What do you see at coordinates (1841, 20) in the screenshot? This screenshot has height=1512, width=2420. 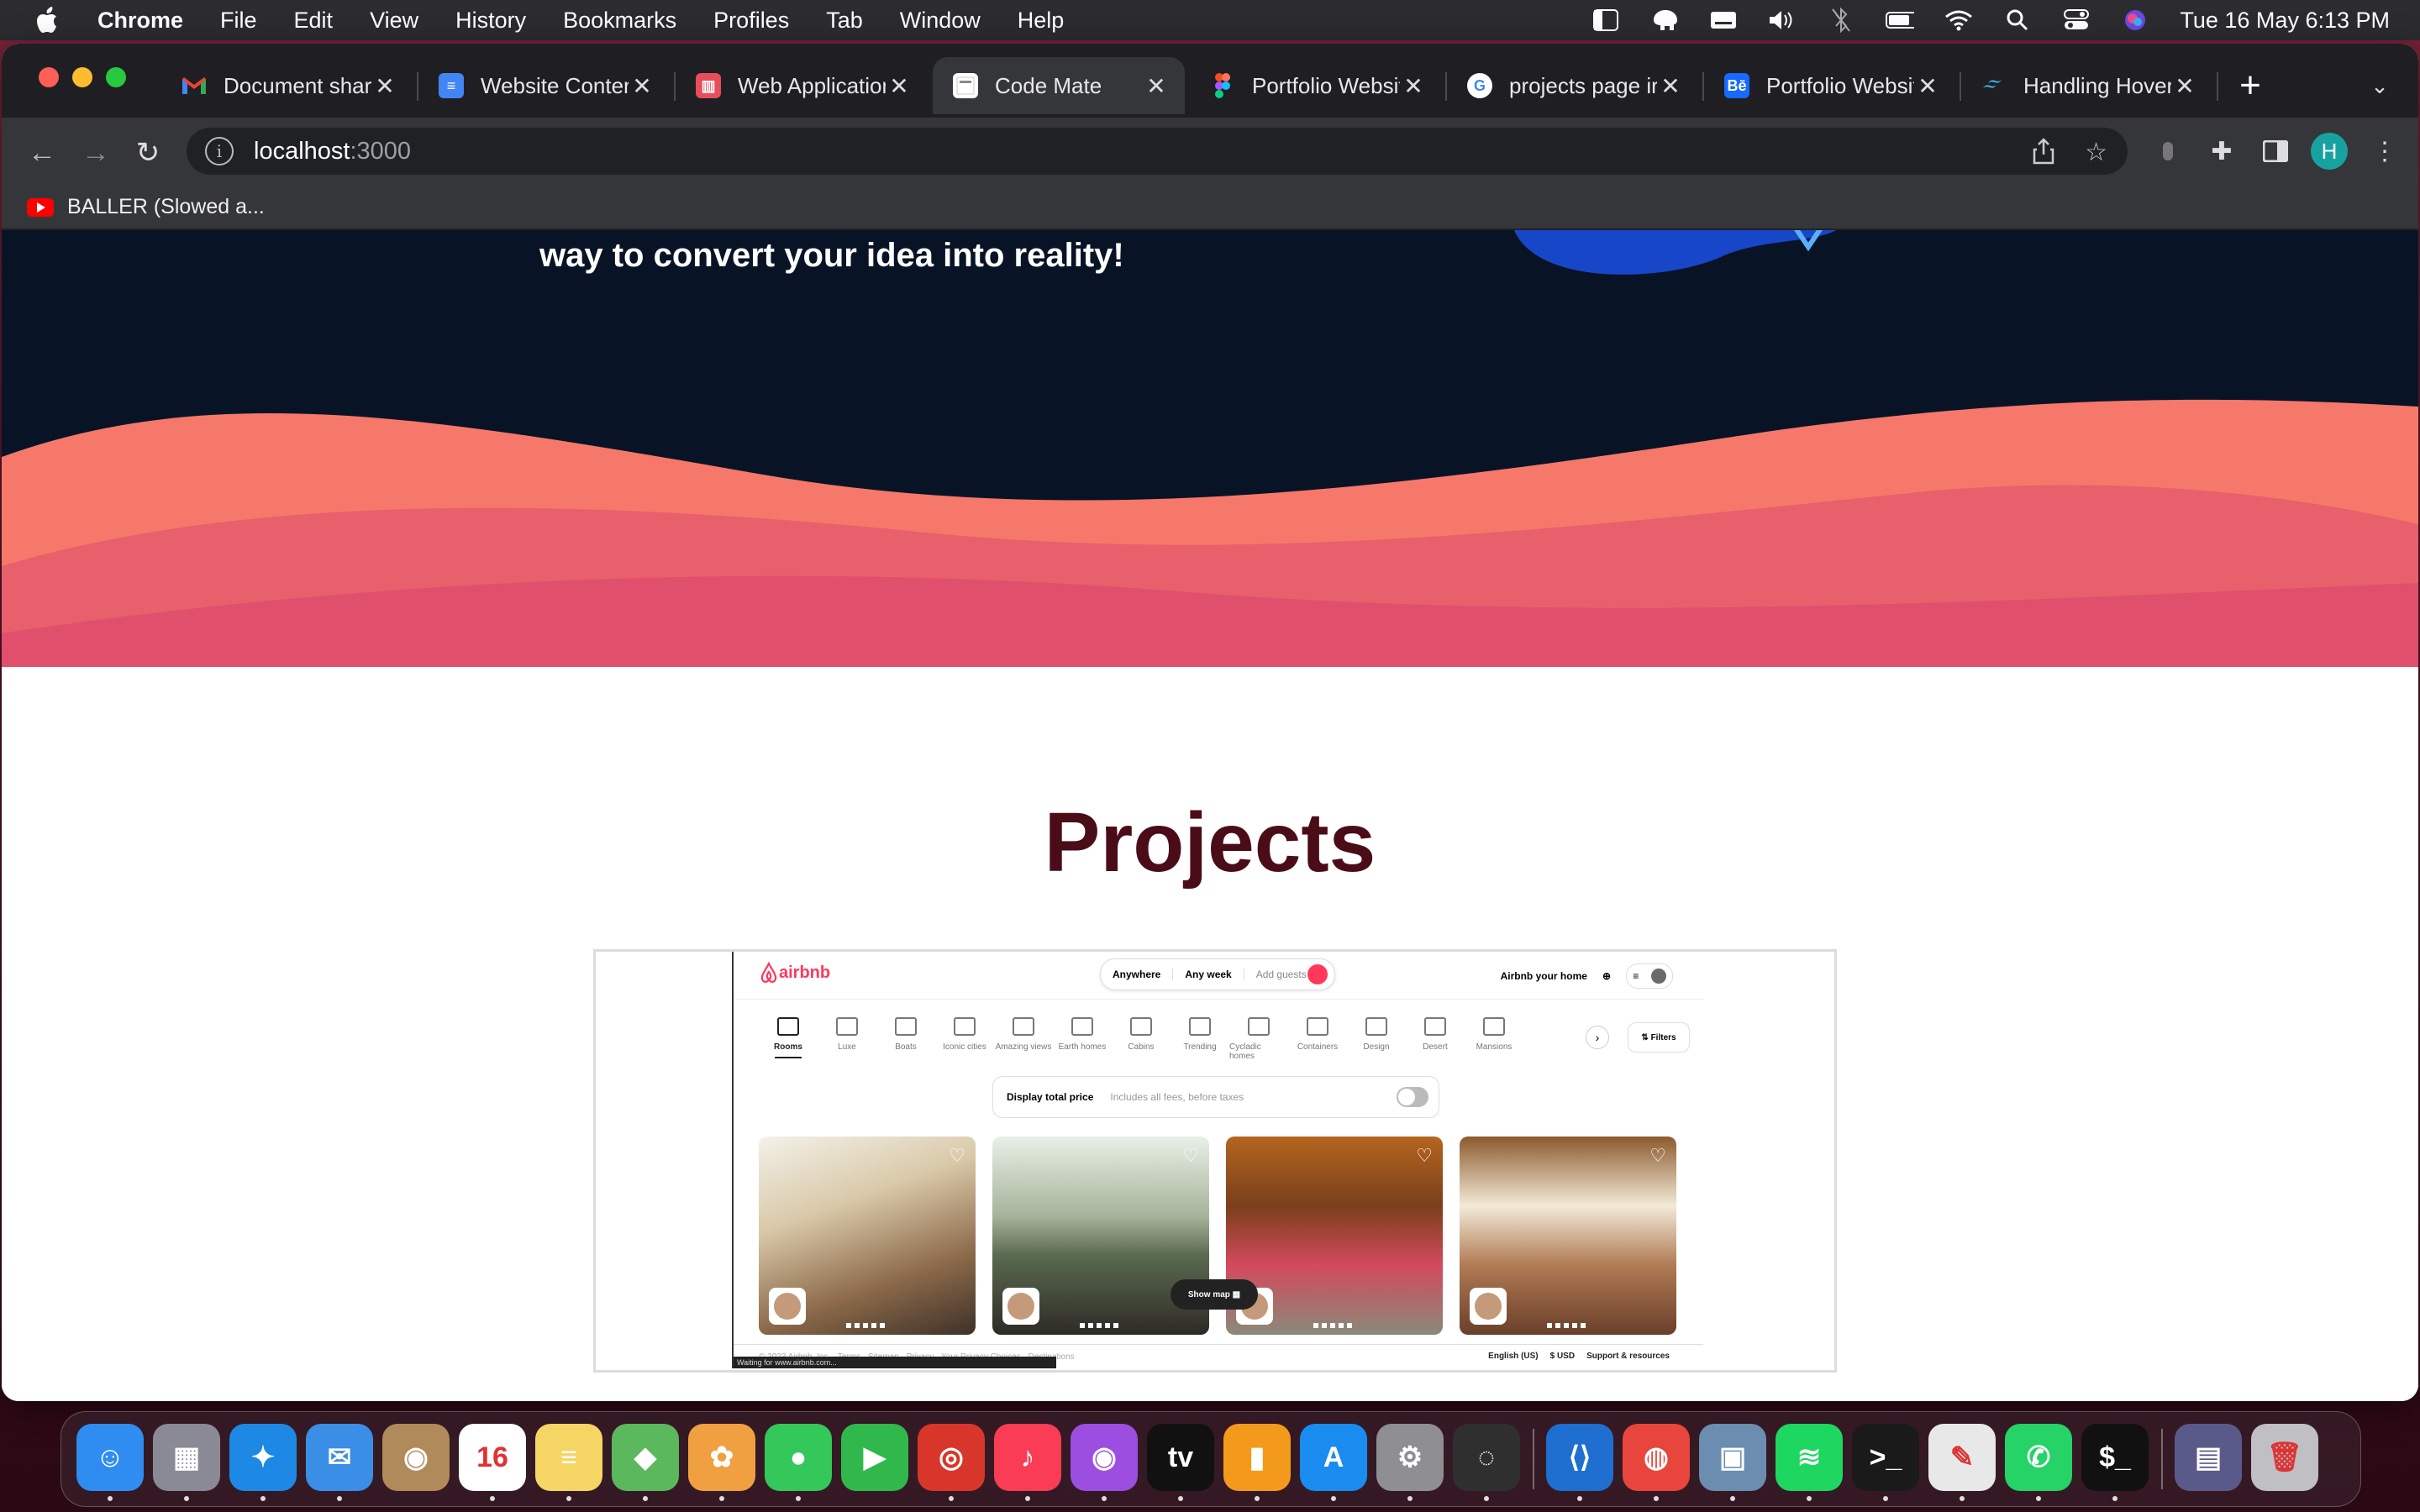 I see `bluetooth-off-icon` at bounding box center [1841, 20].